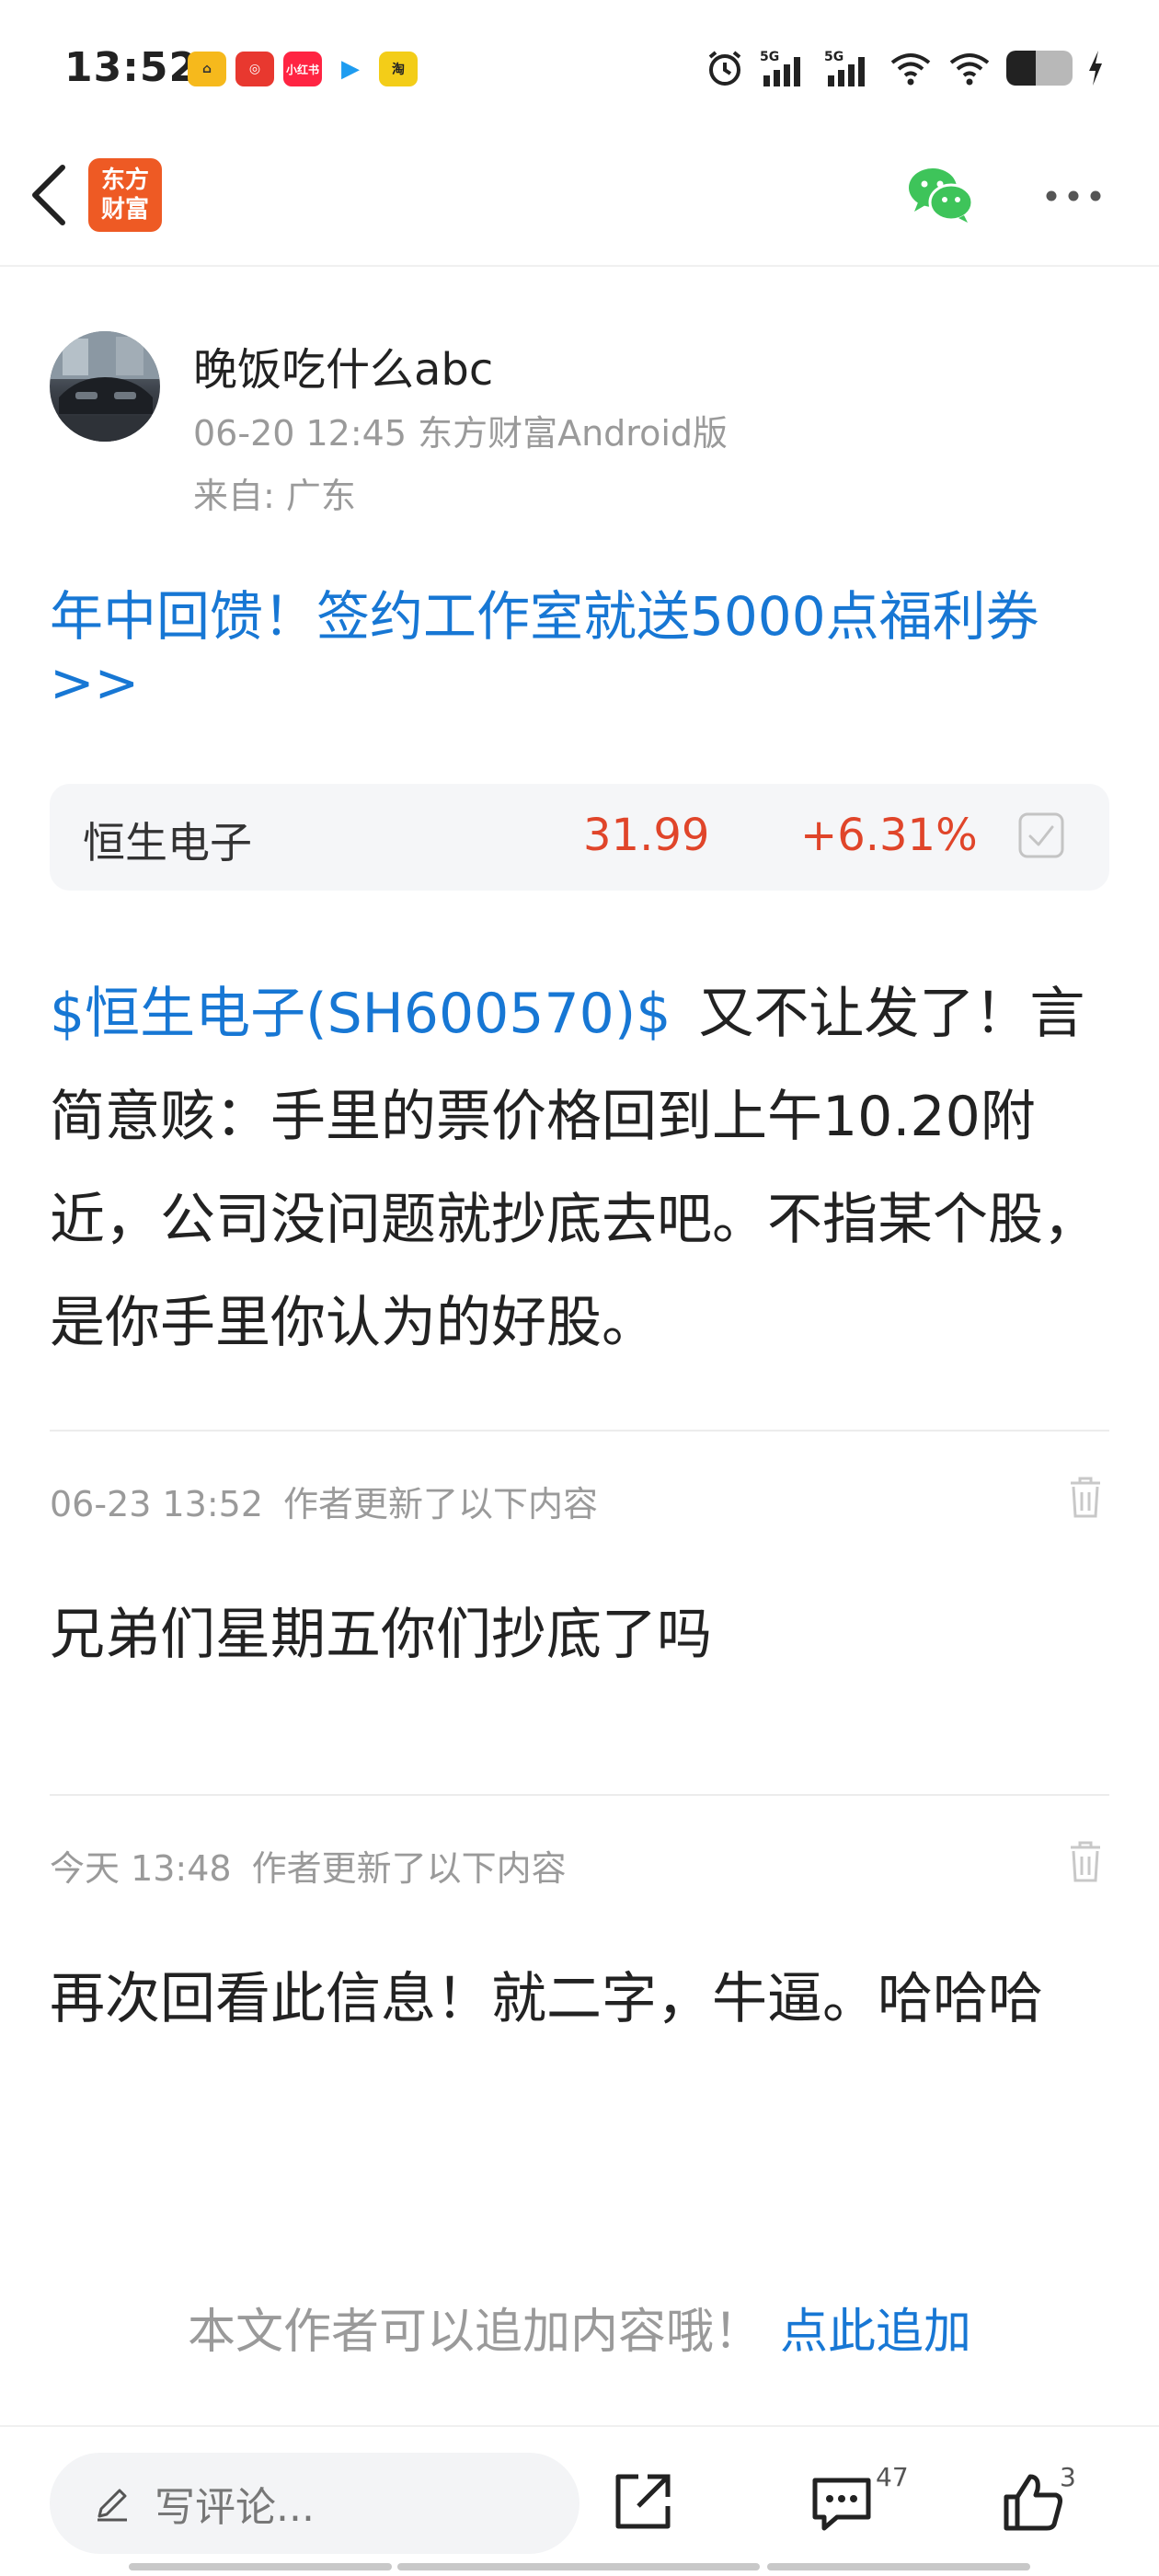 This screenshot has width=1159, height=2576. What do you see at coordinates (892, 2477) in the screenshot?
I see `comment-count: 47` at bounding box center [892, 2477].